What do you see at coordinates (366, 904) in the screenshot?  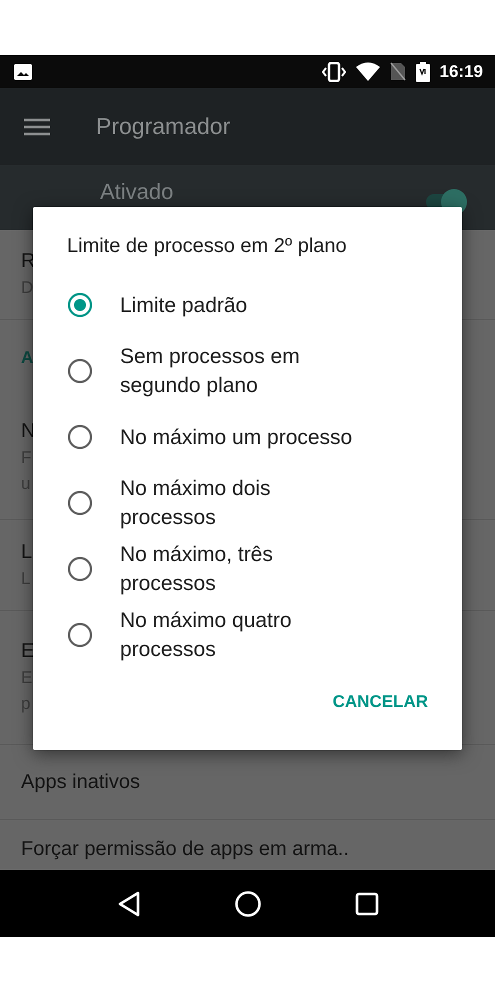 I see `recents-icon` at bounding box center [366, 904].